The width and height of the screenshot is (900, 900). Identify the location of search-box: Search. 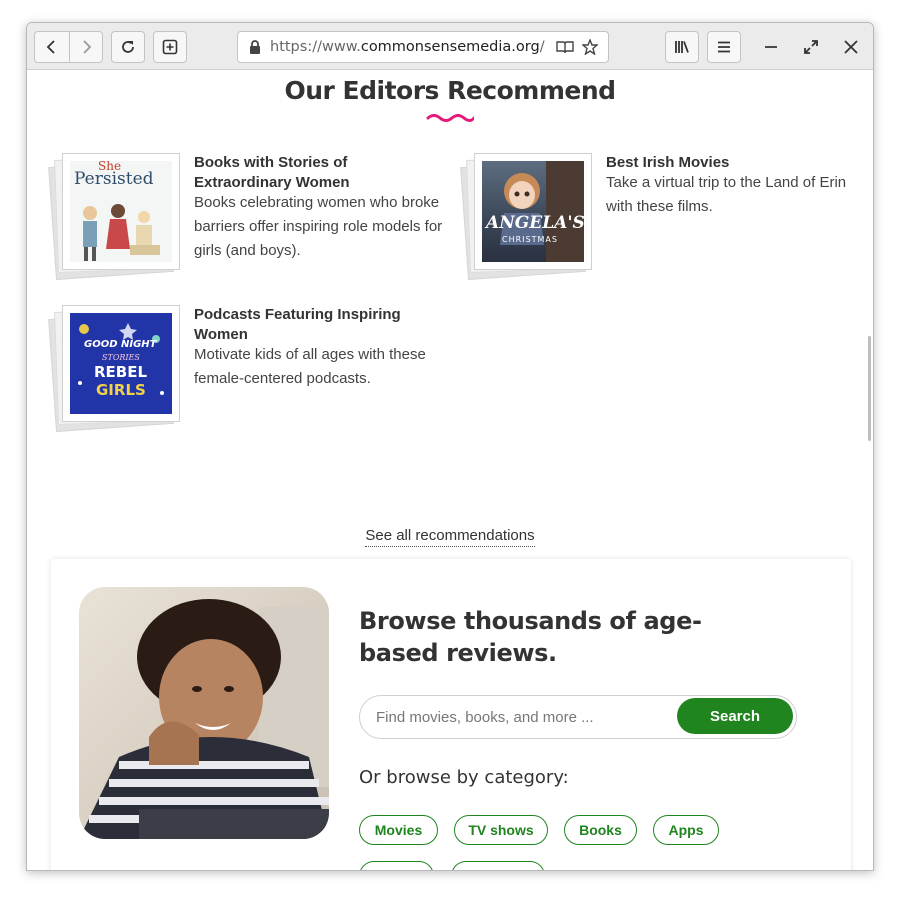
(578, 717).